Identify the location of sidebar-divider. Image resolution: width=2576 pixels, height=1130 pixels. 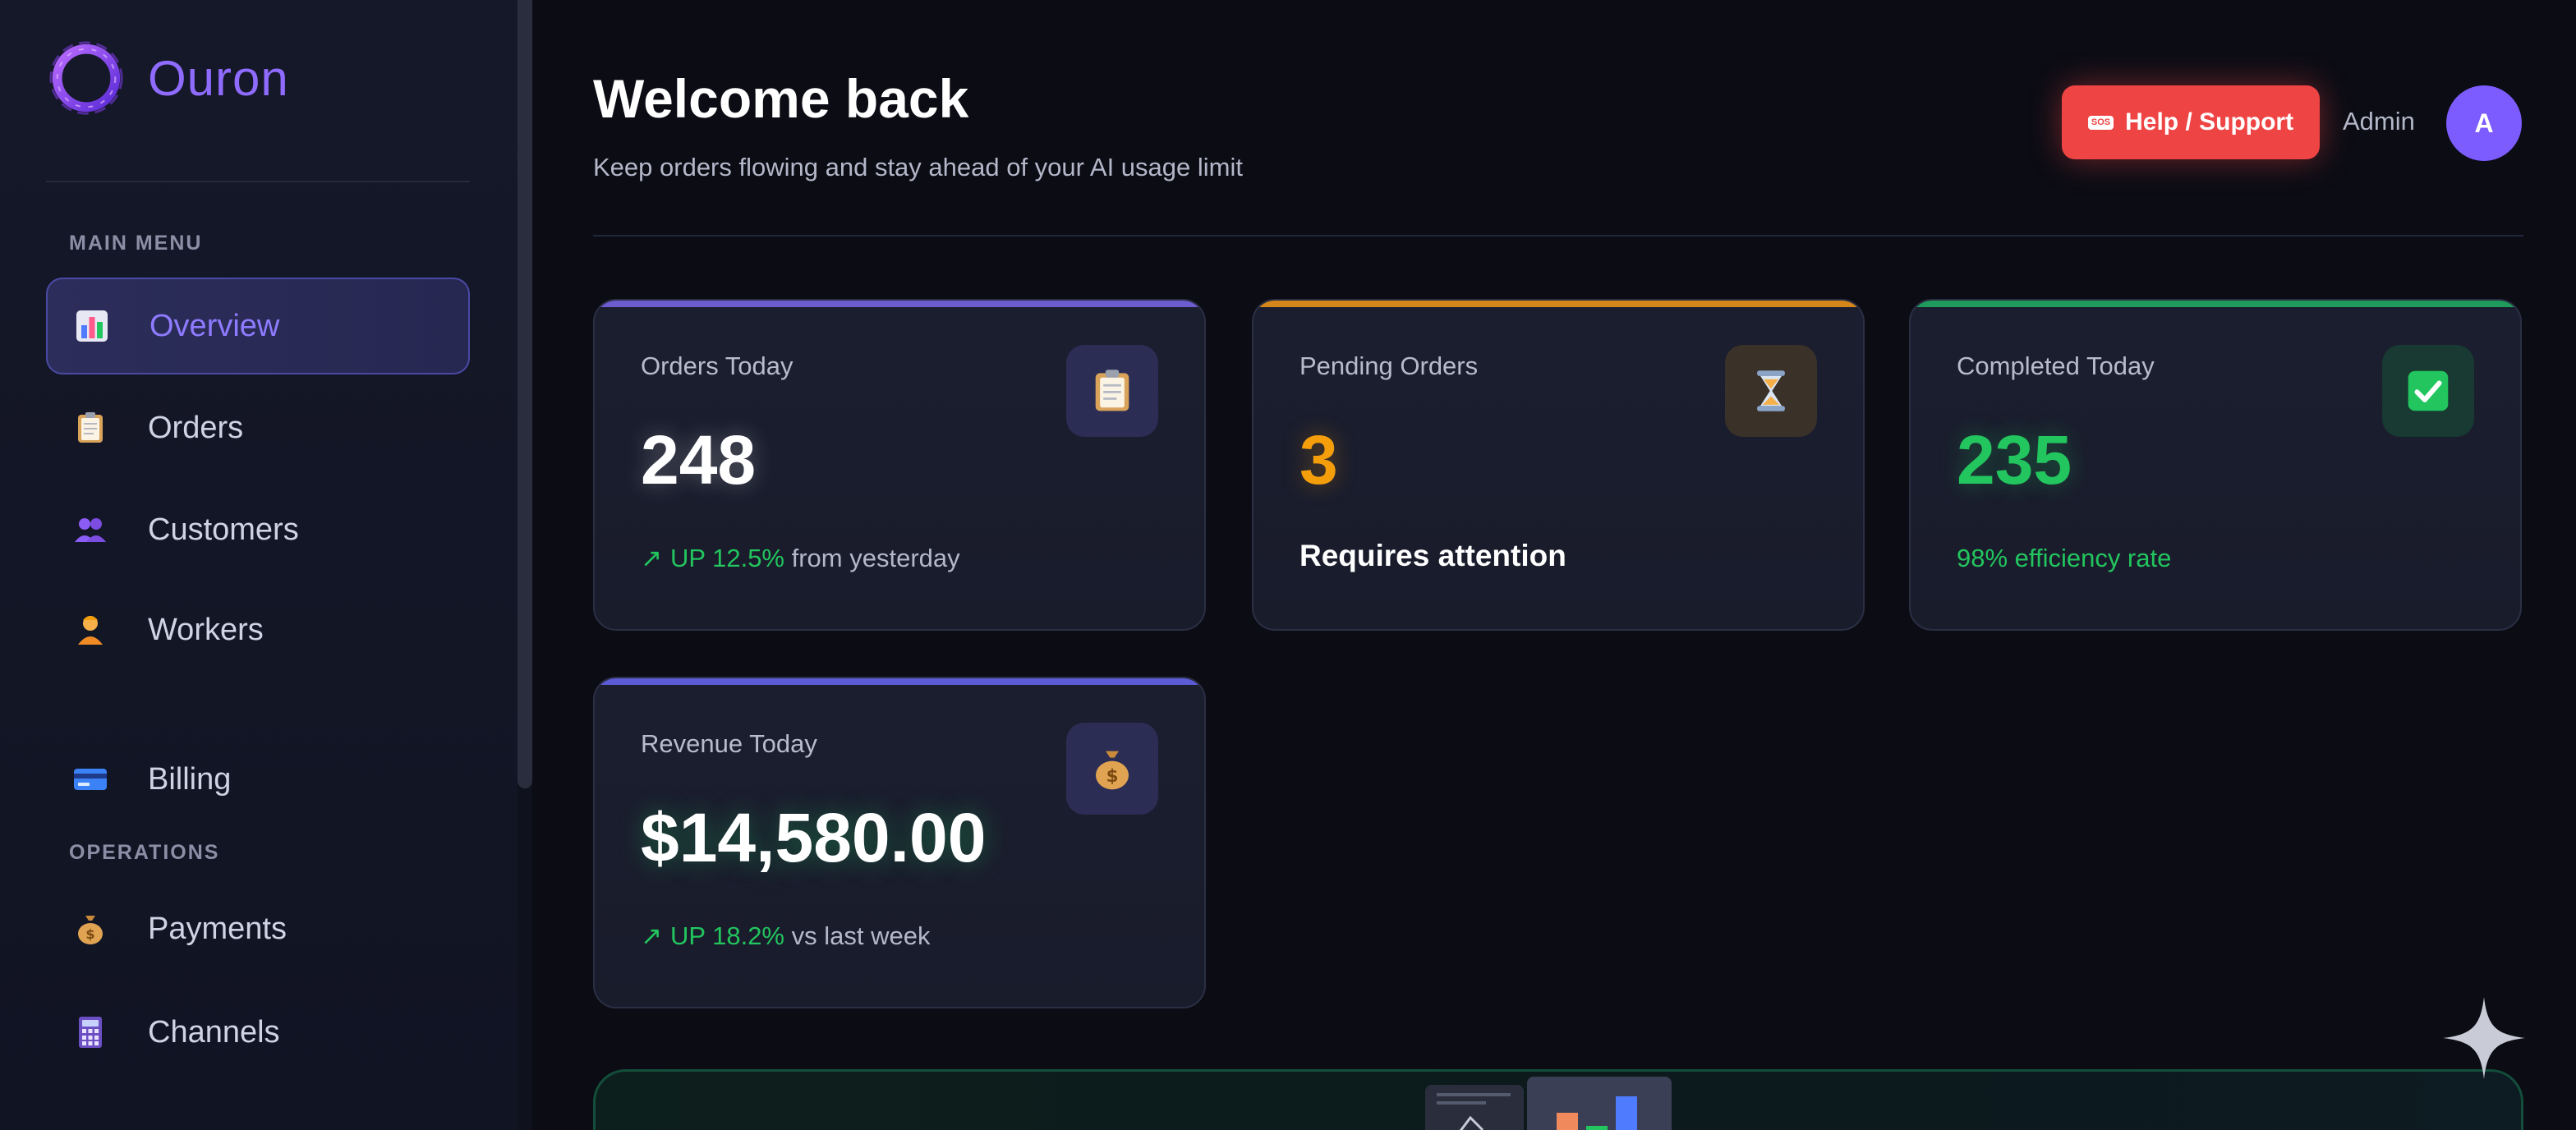
(258, 181).